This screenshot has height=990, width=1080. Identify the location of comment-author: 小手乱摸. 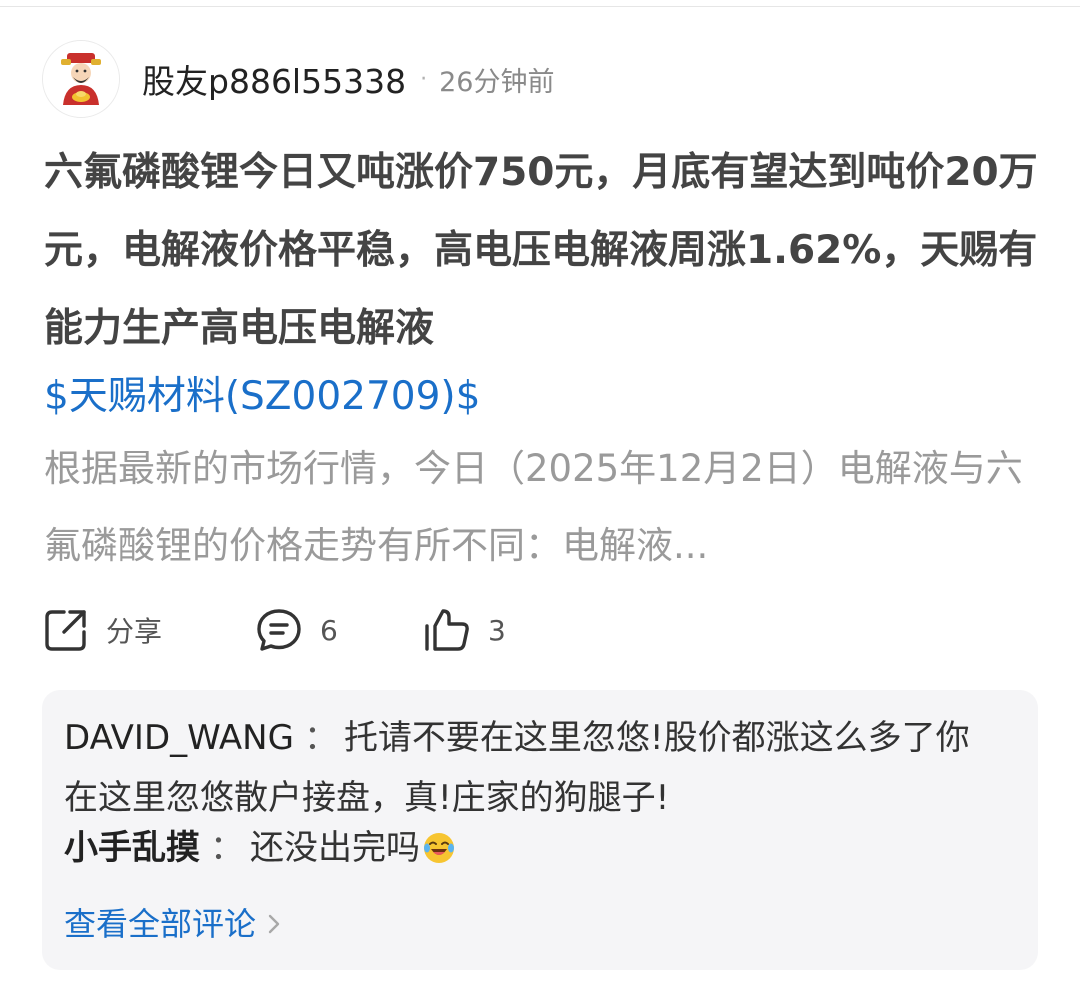
(132, 848).